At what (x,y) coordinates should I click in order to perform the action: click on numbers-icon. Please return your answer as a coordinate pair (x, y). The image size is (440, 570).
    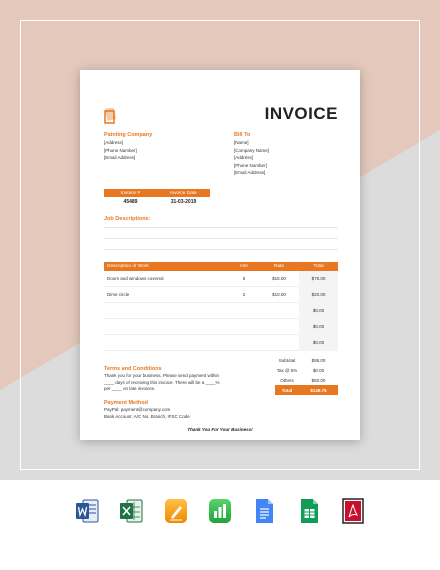
    Looking at the image, I should click on (220, 511).